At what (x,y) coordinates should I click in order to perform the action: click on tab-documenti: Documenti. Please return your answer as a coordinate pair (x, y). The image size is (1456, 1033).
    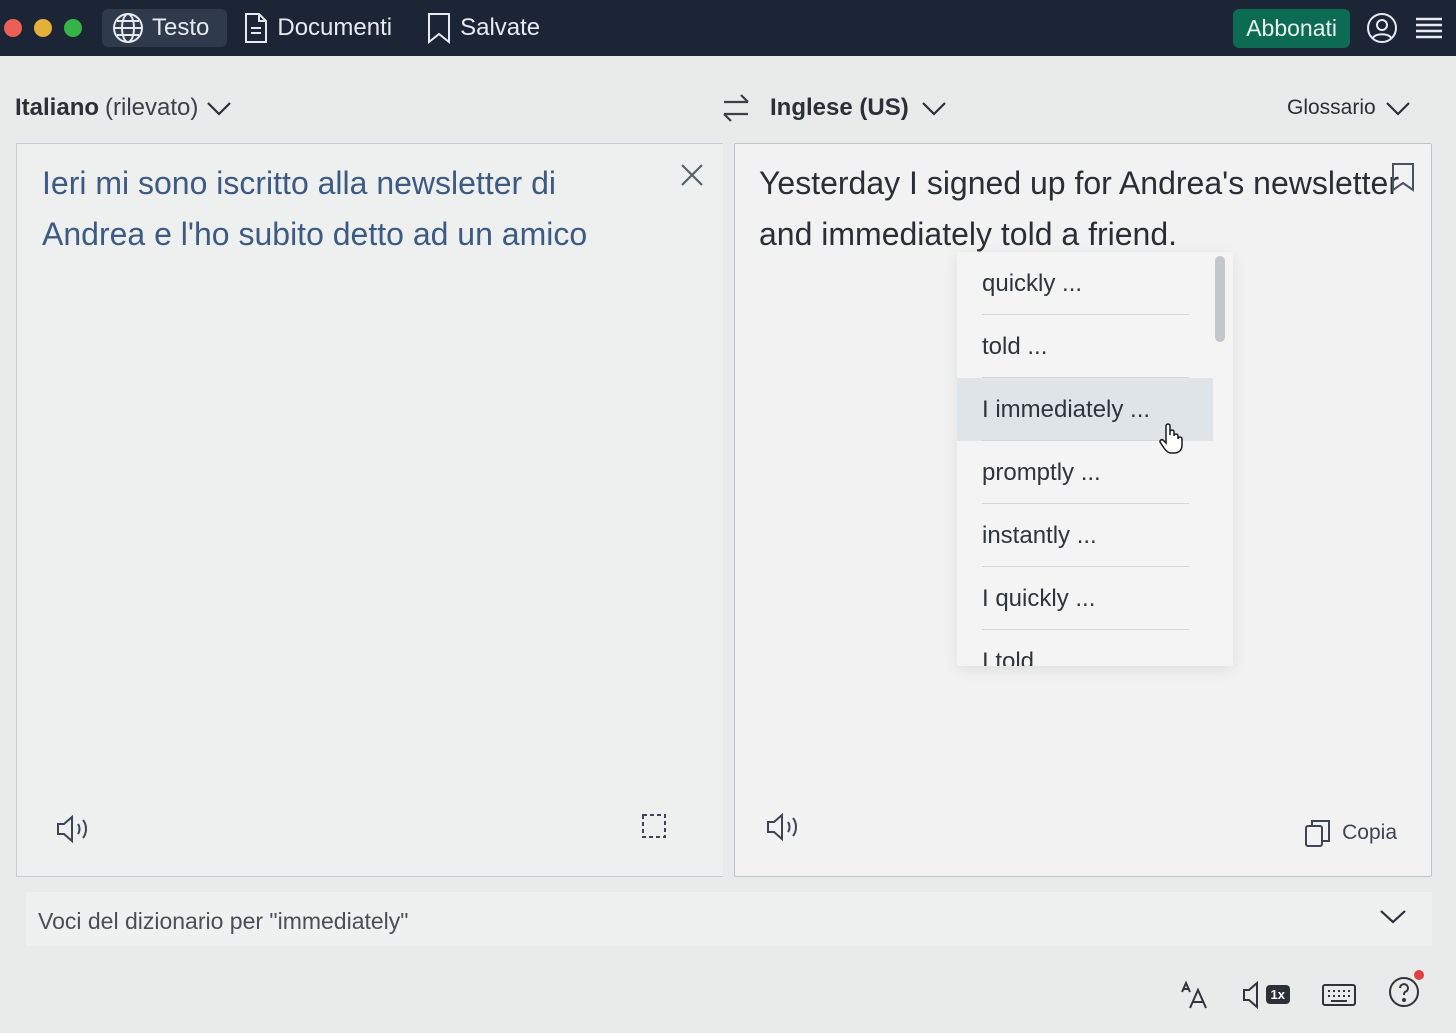
    Looking at the image, I should click on (321, 28).